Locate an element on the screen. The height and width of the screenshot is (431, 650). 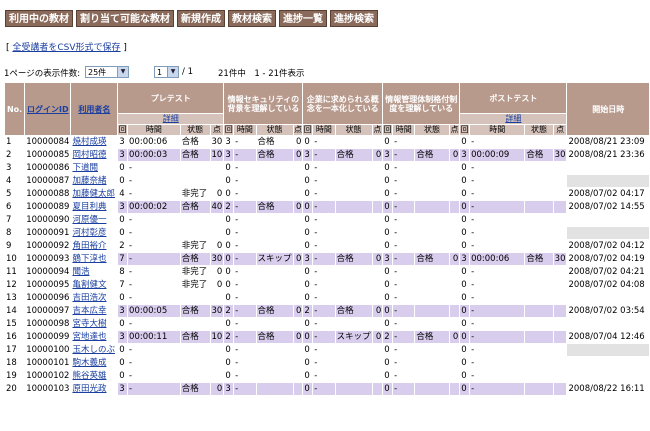
row-user-name-link: 加藤健太郎 is located at coordinates (94, 194).